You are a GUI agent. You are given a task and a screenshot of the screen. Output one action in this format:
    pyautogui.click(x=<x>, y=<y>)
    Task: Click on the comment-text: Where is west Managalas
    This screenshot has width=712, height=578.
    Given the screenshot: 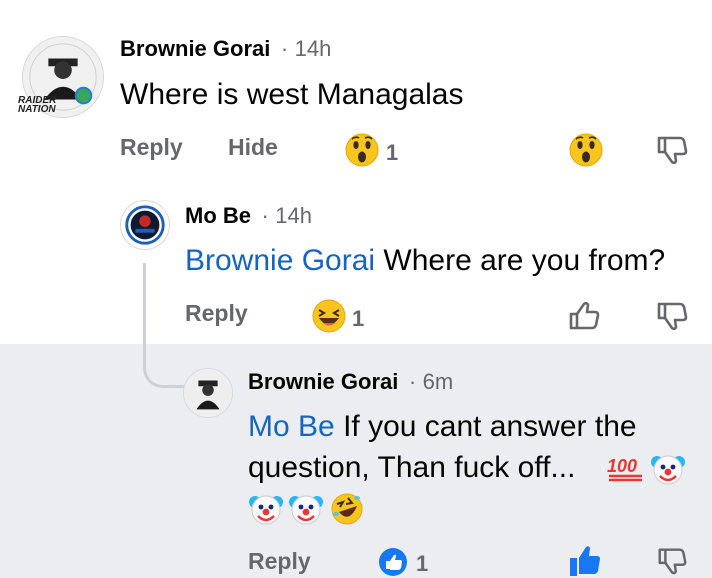 What is the action you would take?
    pyautogui.click(x=292, y=94)
    